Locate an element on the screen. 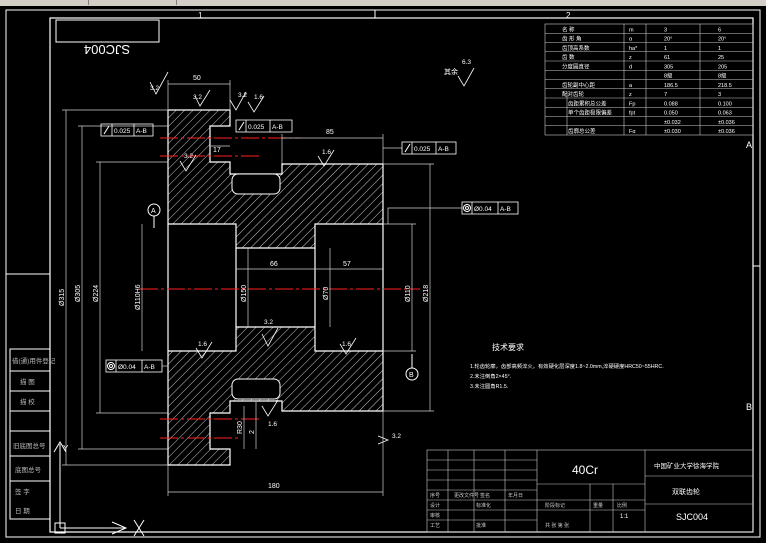 This screenshot has height=543, width=766. dim-r30: R30 is located at coordinates (240, 427).